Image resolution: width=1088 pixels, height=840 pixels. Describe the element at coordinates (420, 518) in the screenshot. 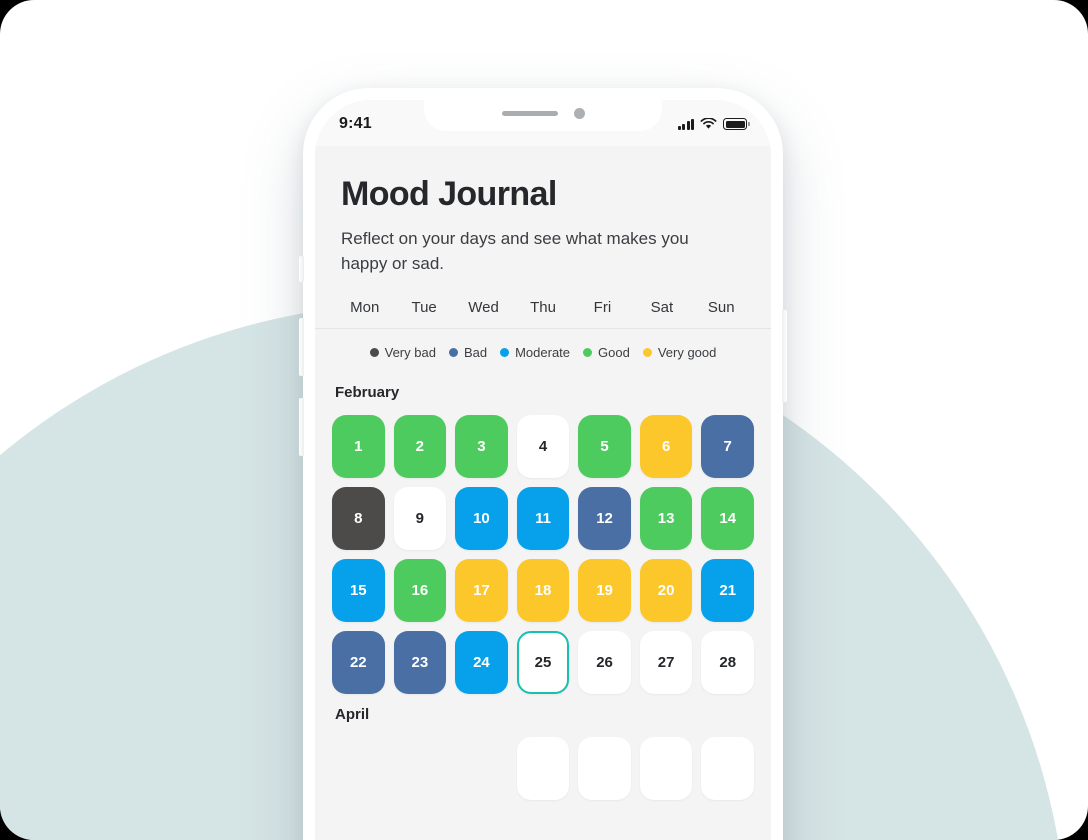

I see `day-cell: 9` at that location.